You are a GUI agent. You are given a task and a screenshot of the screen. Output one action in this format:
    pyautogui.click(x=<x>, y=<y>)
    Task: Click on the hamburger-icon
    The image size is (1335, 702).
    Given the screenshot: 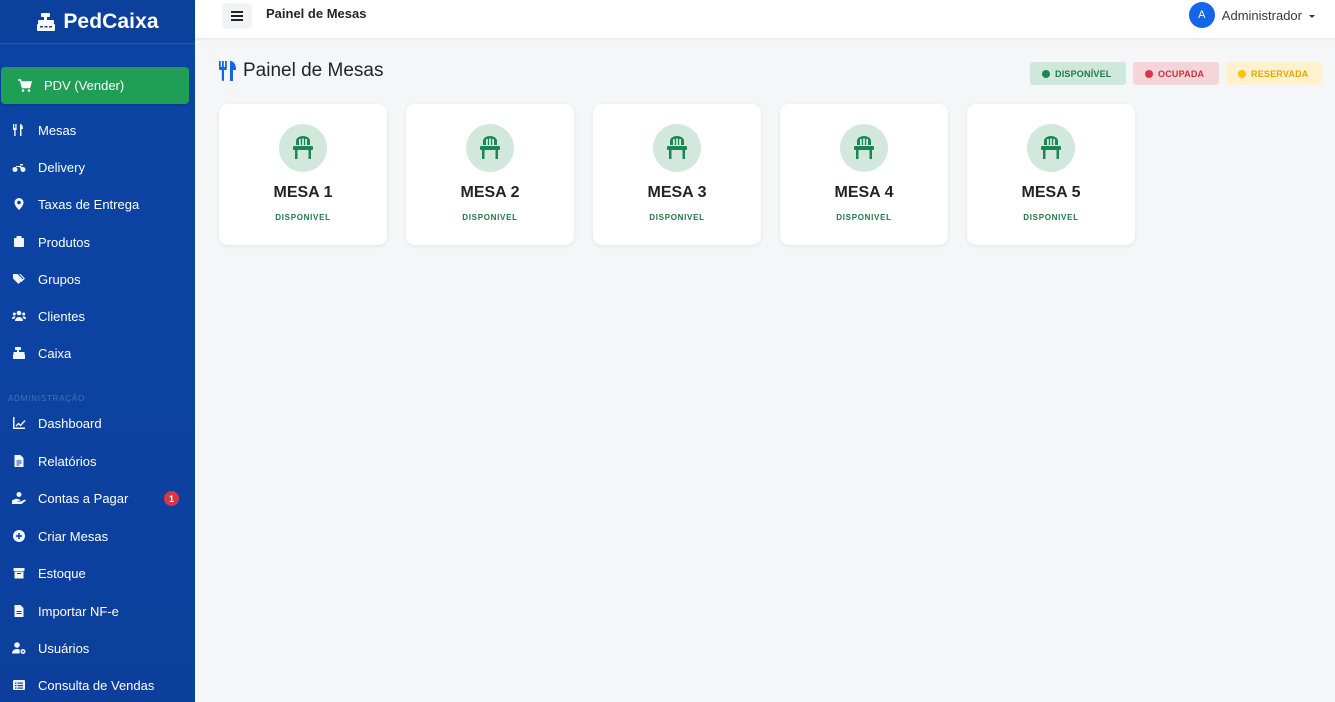 What is the action you would take?
    pyautogui.click(x=237, y=16)
    